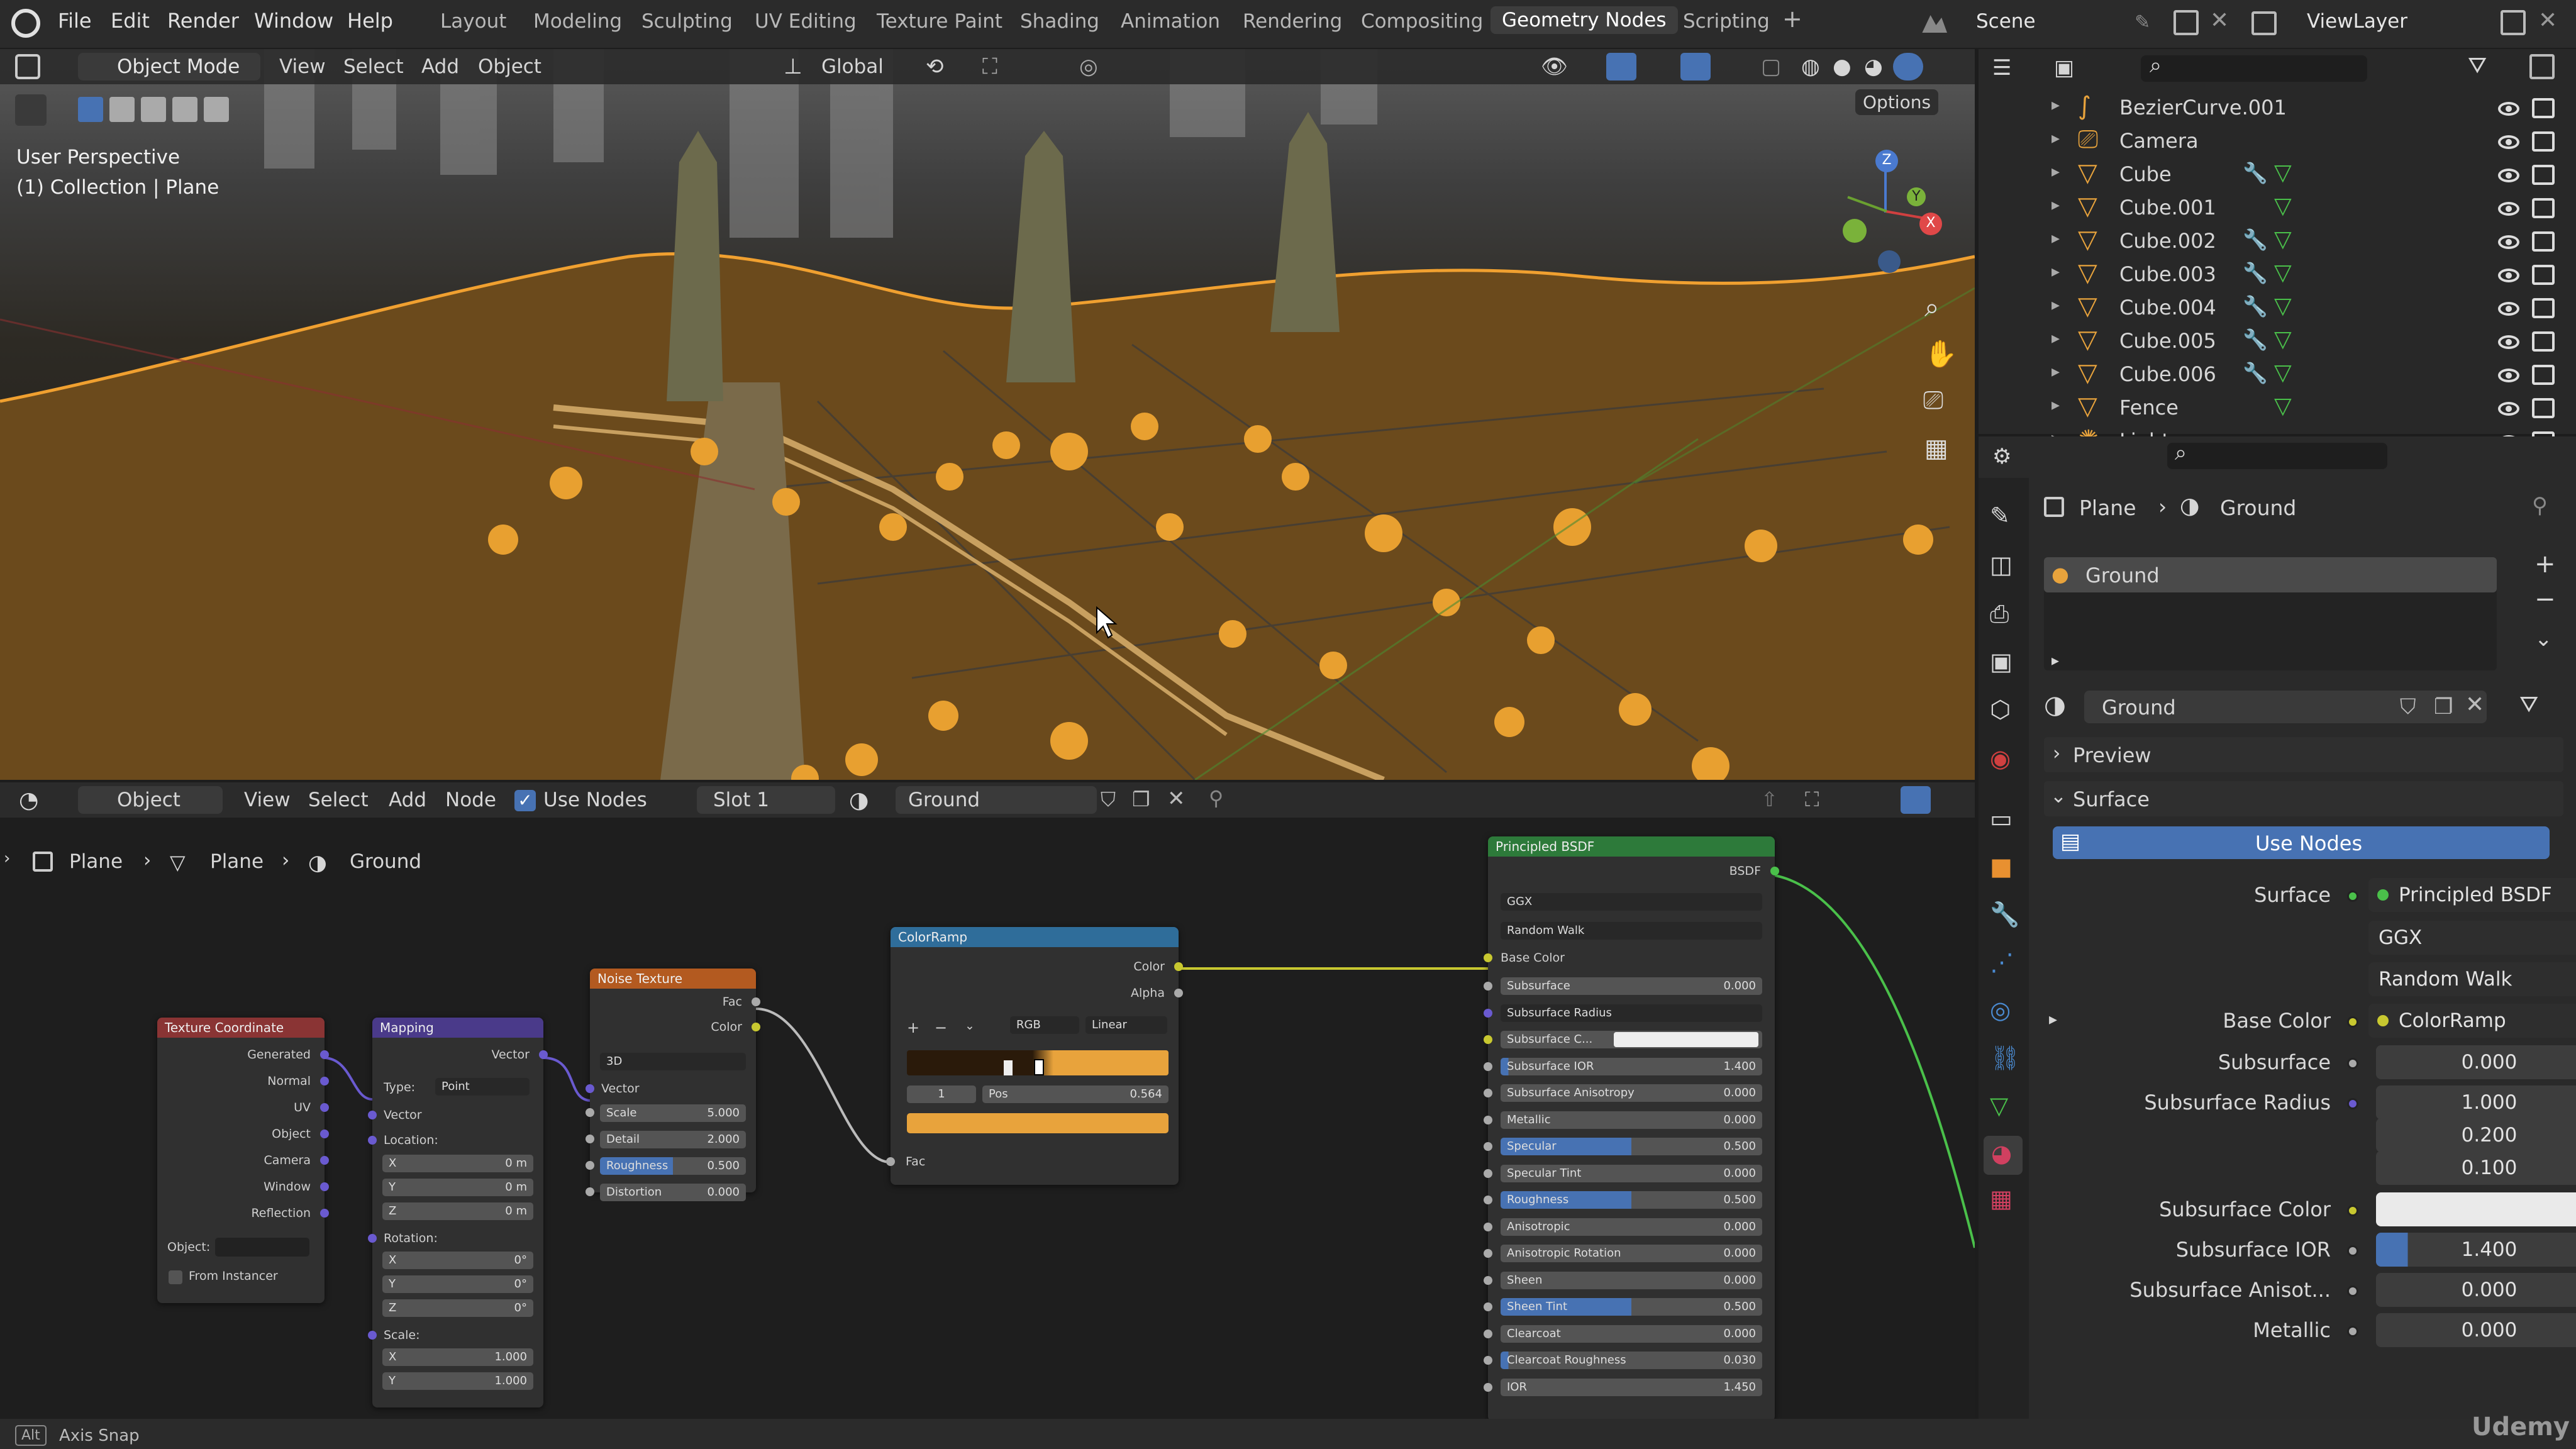 The image size is (2576, 1449). I want to click on workspace-tab-sculpting: Sculpting, so click(687, 21).